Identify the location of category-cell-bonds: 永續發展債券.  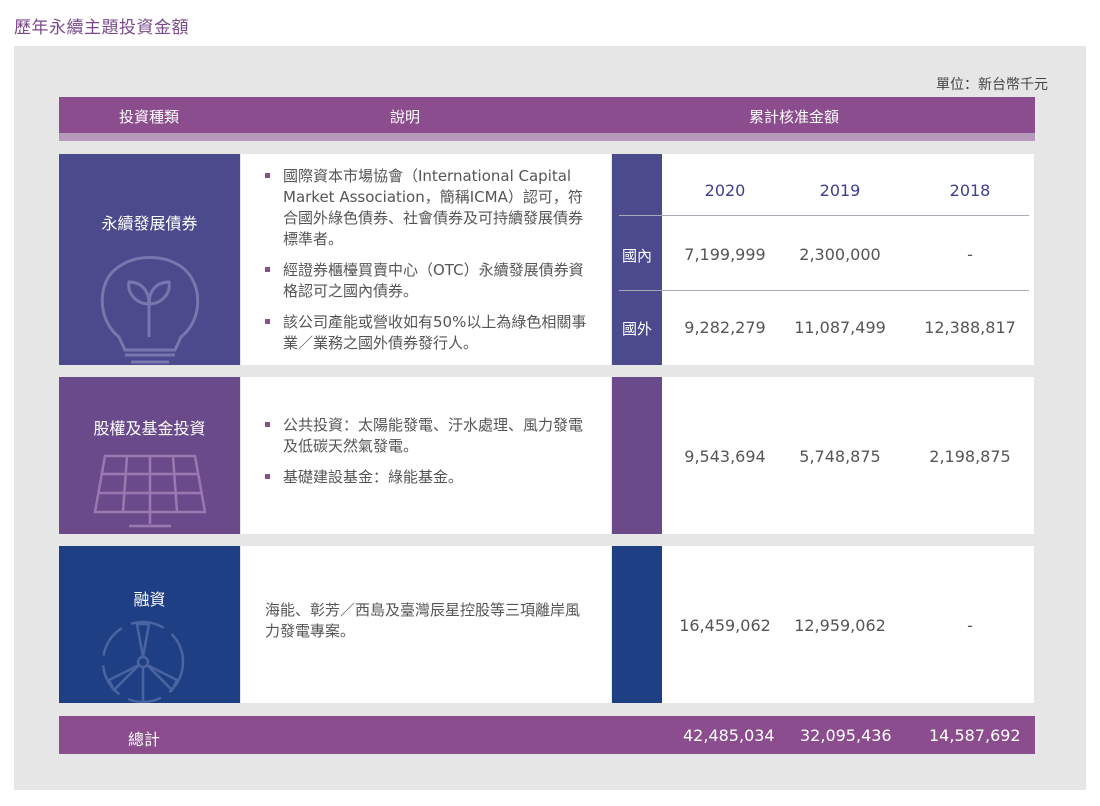
(149, 259).